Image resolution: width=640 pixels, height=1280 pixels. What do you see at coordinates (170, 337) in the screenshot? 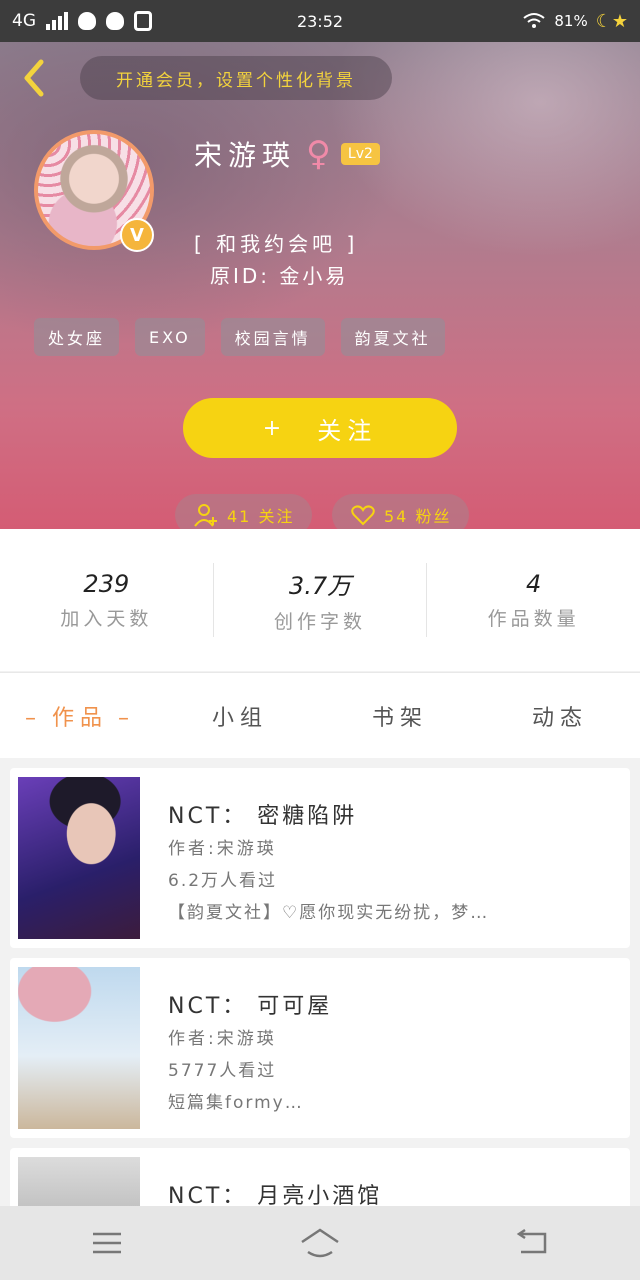
I see `tag-item: EXO` at bounding box center [170, 337].